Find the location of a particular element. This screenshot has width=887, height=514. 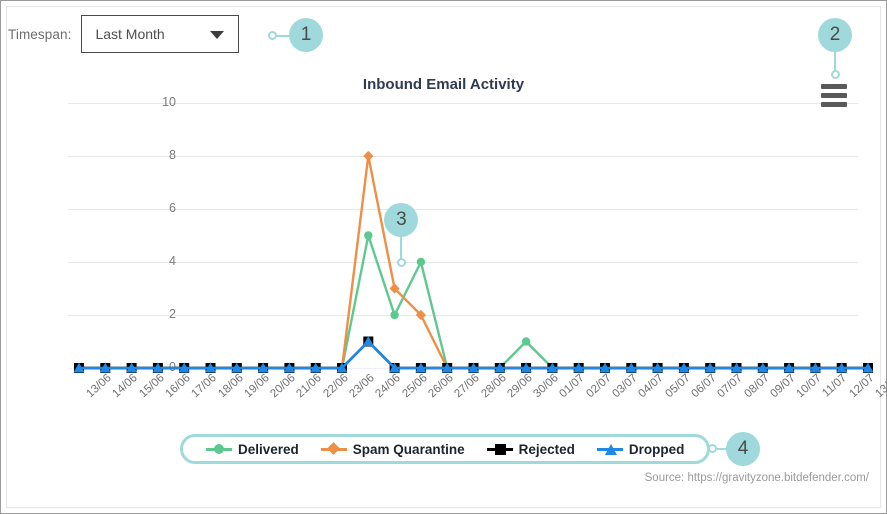

chart-title: Inbound Email Activity is located at coordinates (443, 84).